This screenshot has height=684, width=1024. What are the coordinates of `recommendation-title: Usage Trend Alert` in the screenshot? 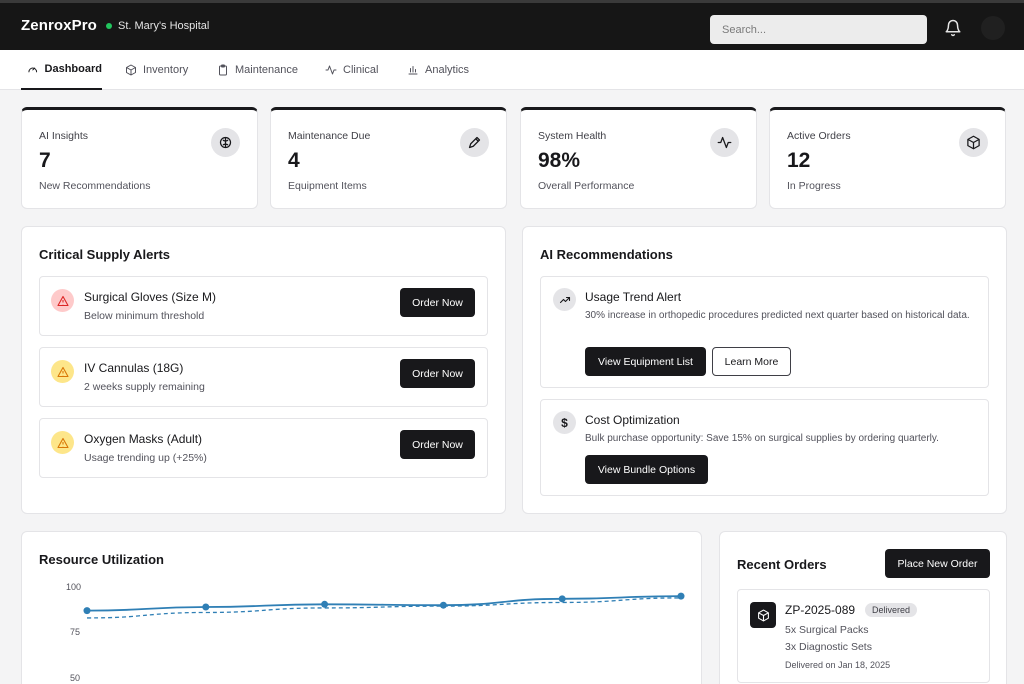 It's located at (633, 297).